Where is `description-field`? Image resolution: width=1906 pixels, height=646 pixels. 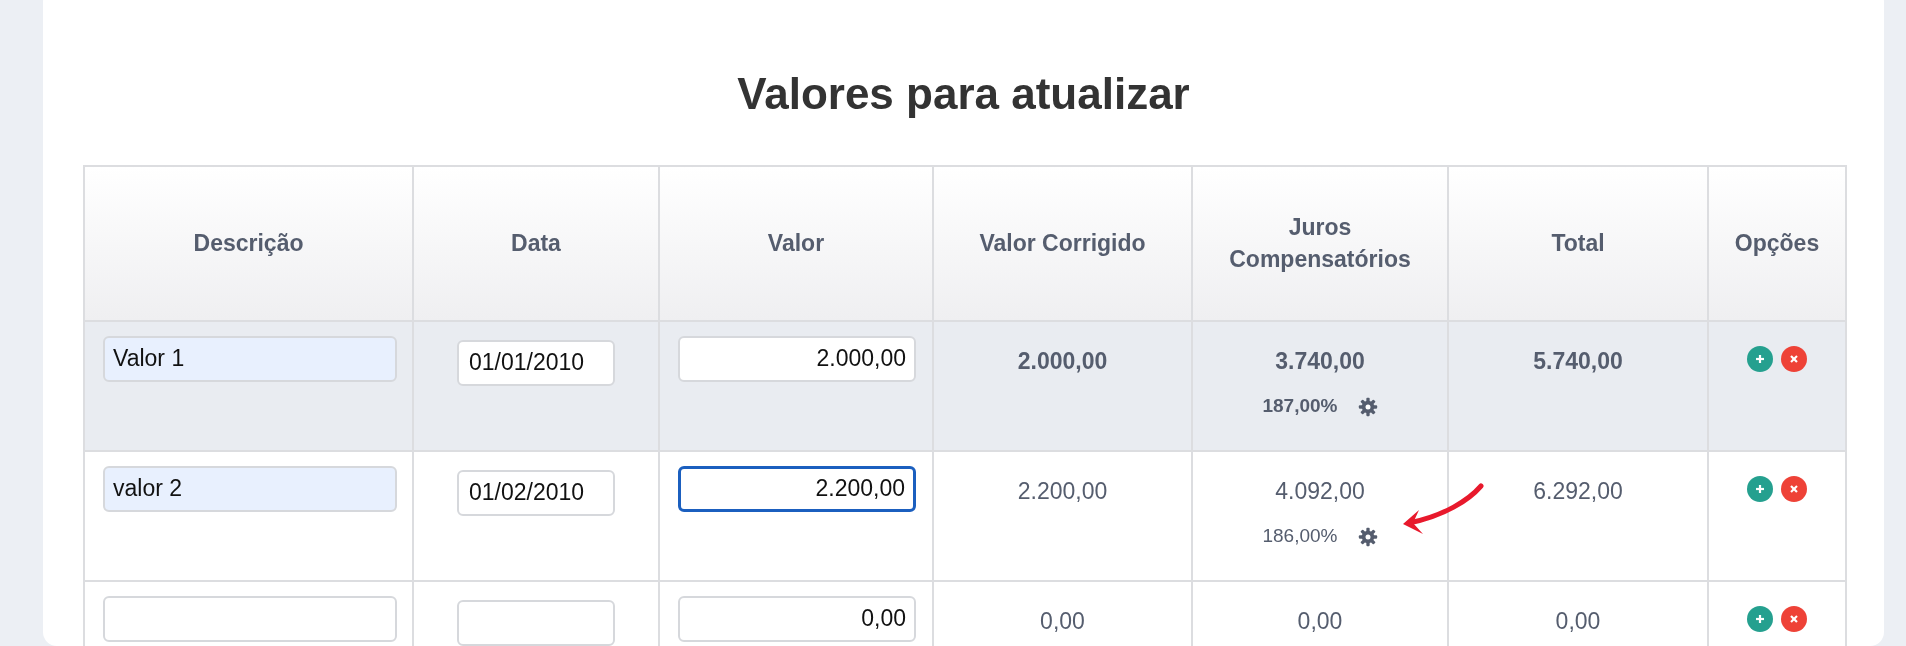 description-field is located at coordinates (250, 618).